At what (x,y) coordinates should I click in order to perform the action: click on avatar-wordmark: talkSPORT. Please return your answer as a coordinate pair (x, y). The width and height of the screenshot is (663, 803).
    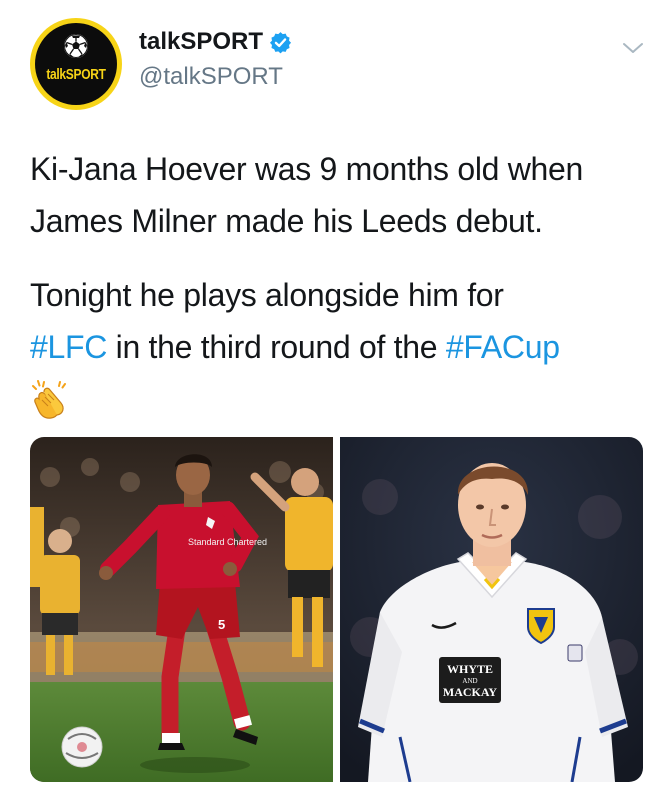
    Looking at the image, I should click on (76, 74).